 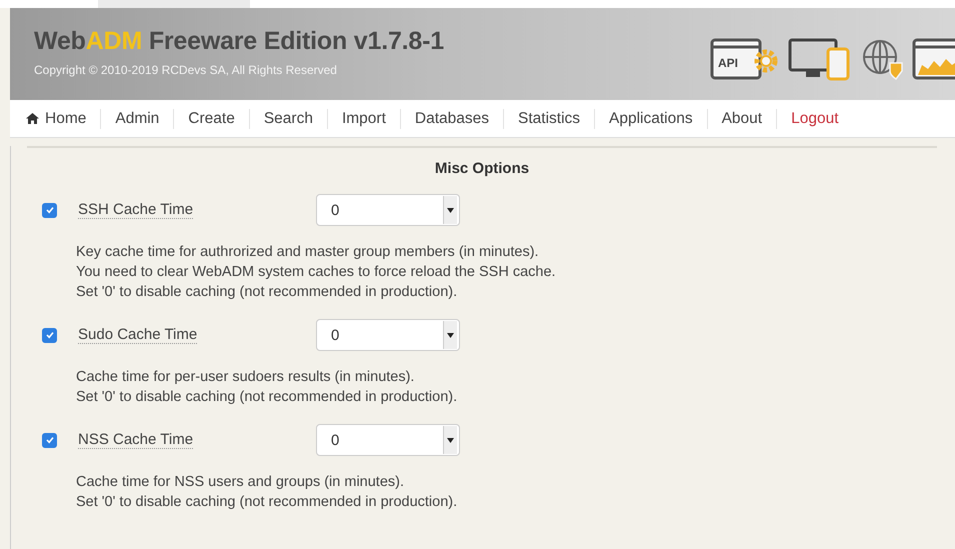 I want to click on nav-link: Admin, so click(x=137, y=119).